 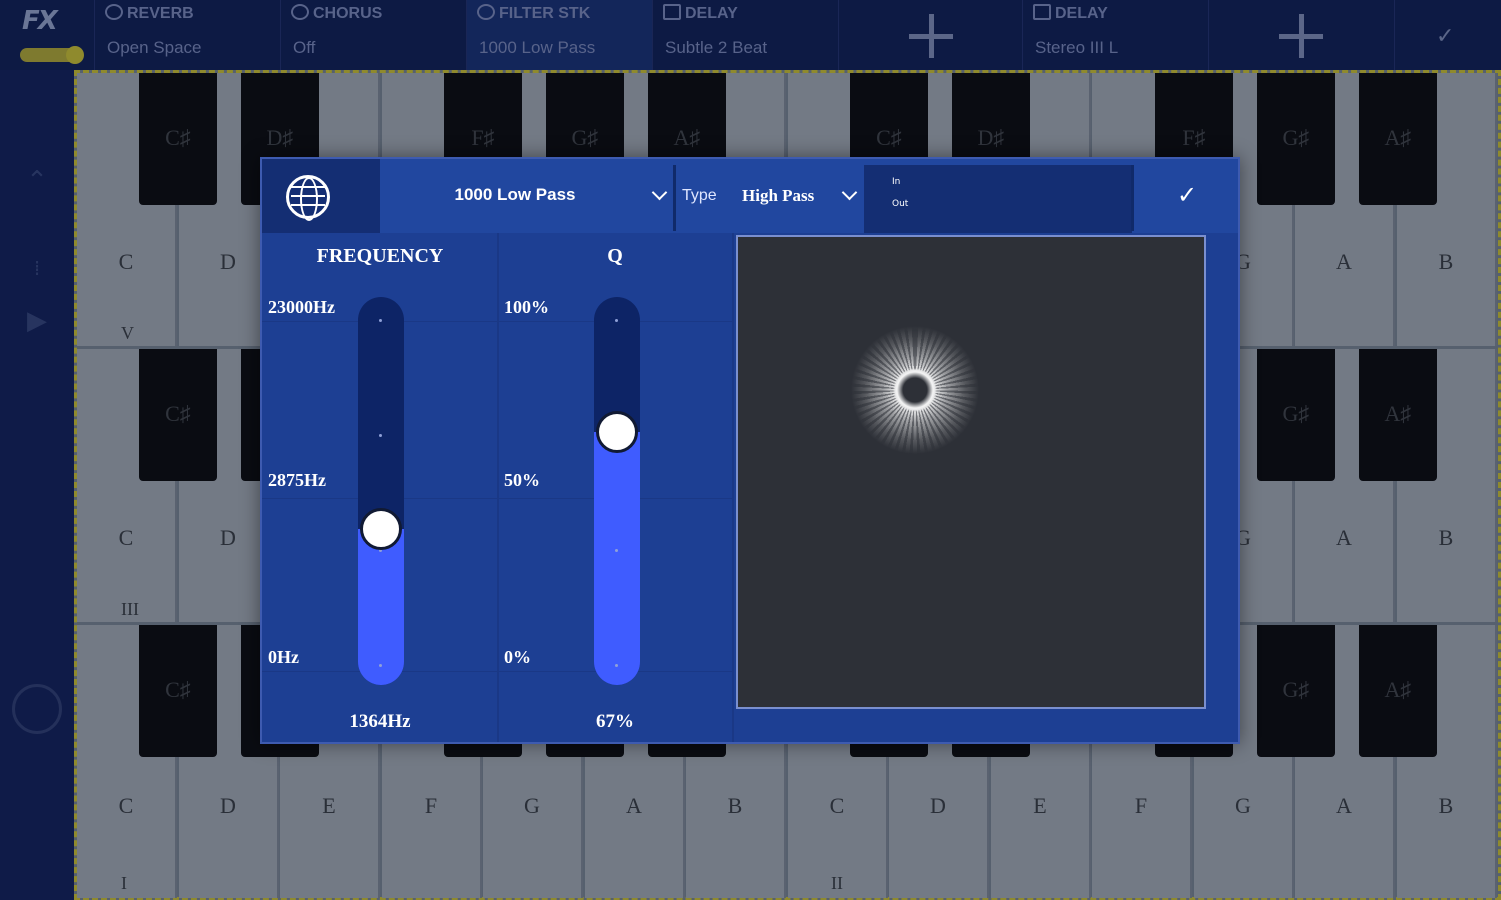 What do you see at coordinates (149, 13) in the screenshot?
I see `fx-slot-title: REVERB` at bounding box center [149, 13].